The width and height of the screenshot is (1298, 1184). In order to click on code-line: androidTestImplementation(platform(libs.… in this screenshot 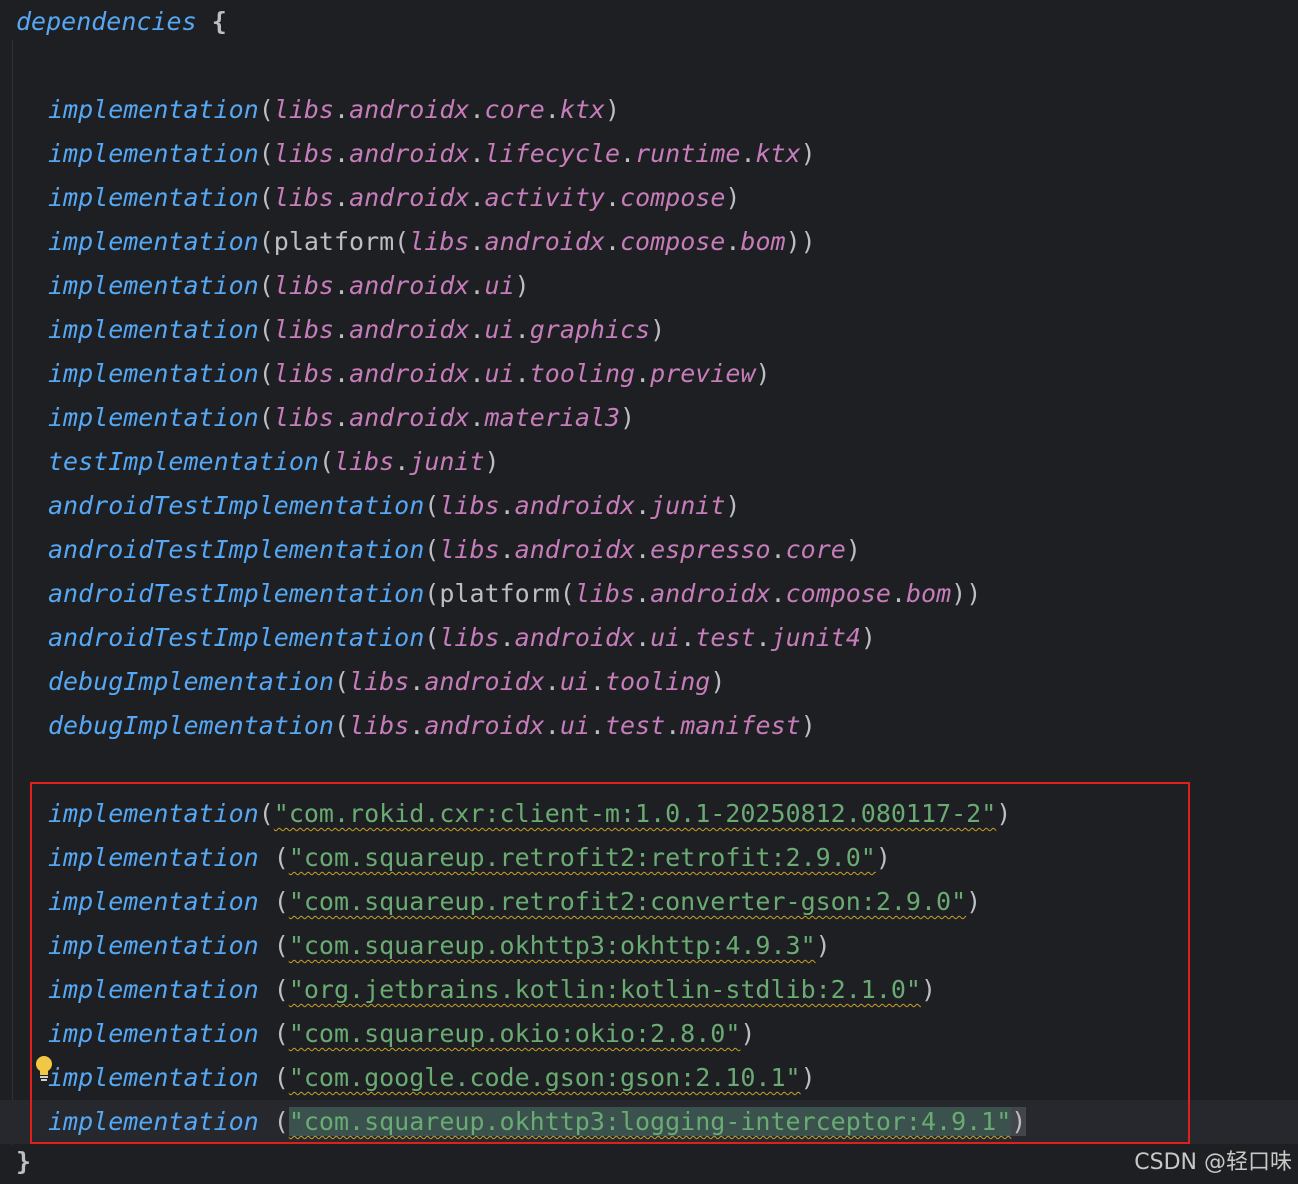, I will do `click(673, 594)`.